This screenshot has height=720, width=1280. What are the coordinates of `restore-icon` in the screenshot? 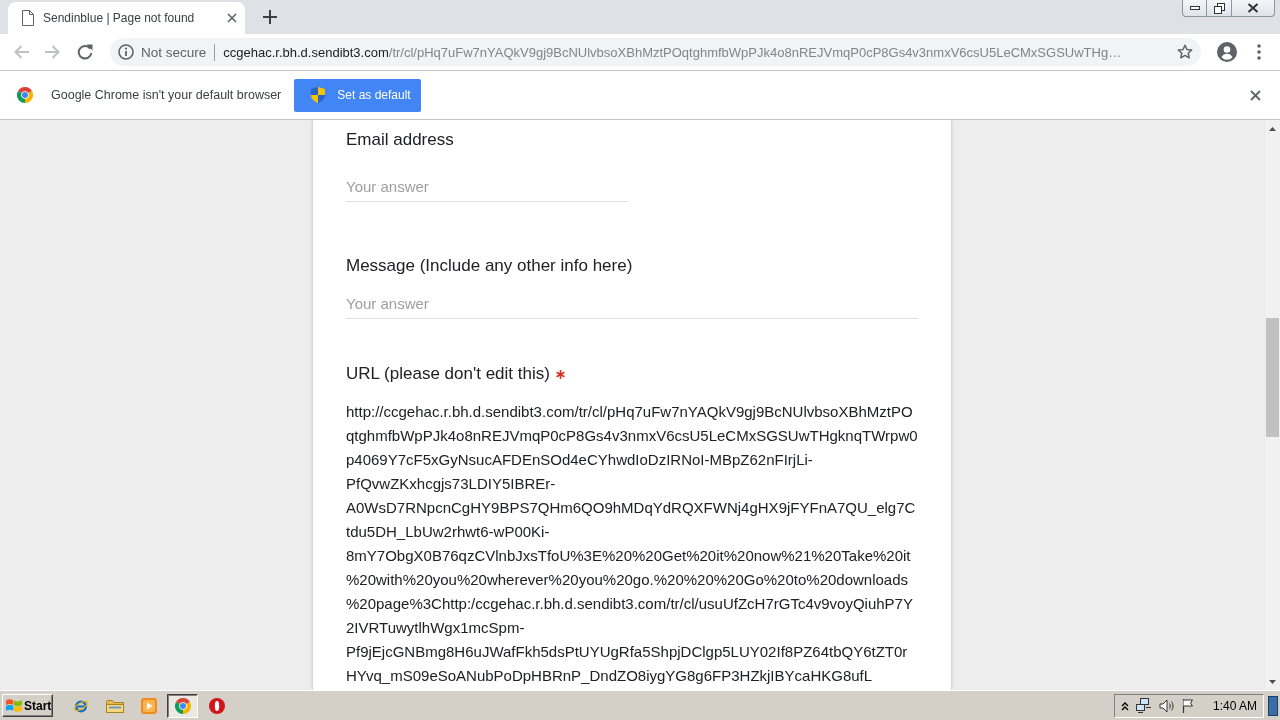 It's located at (1219, 8).